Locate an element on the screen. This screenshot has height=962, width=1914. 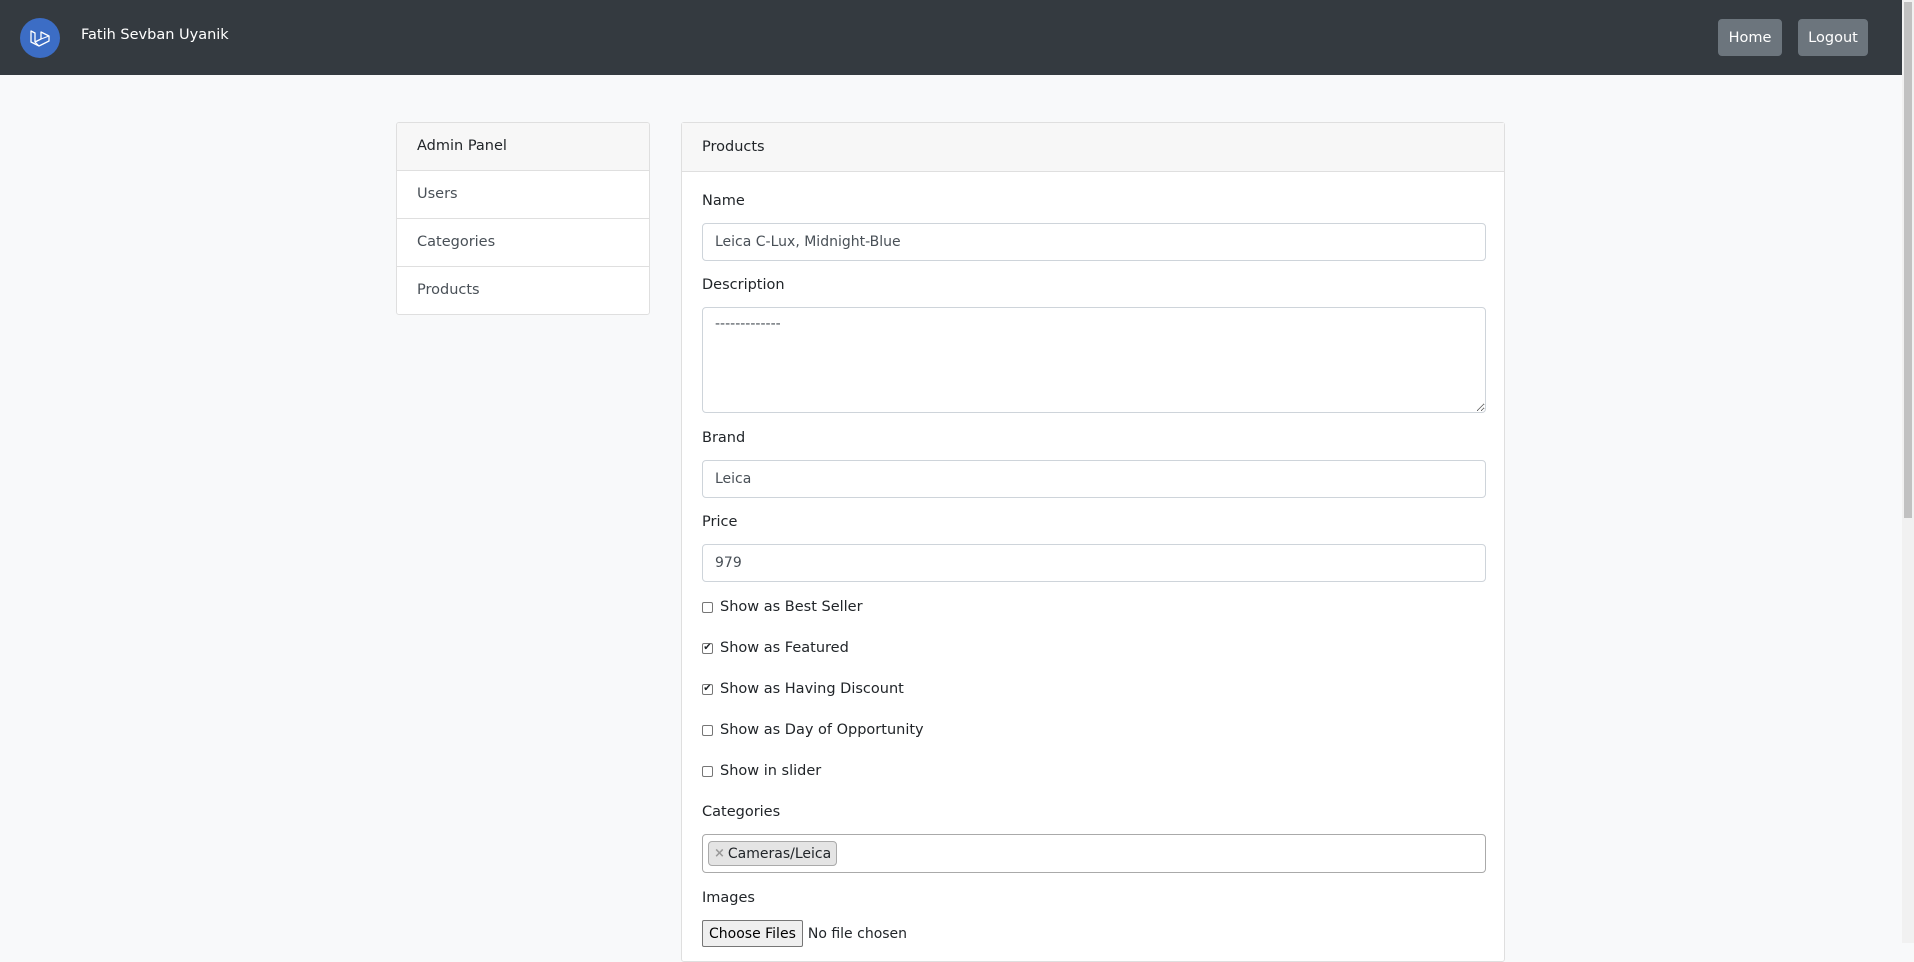
brand-input is located at coordinates (1094, 479).